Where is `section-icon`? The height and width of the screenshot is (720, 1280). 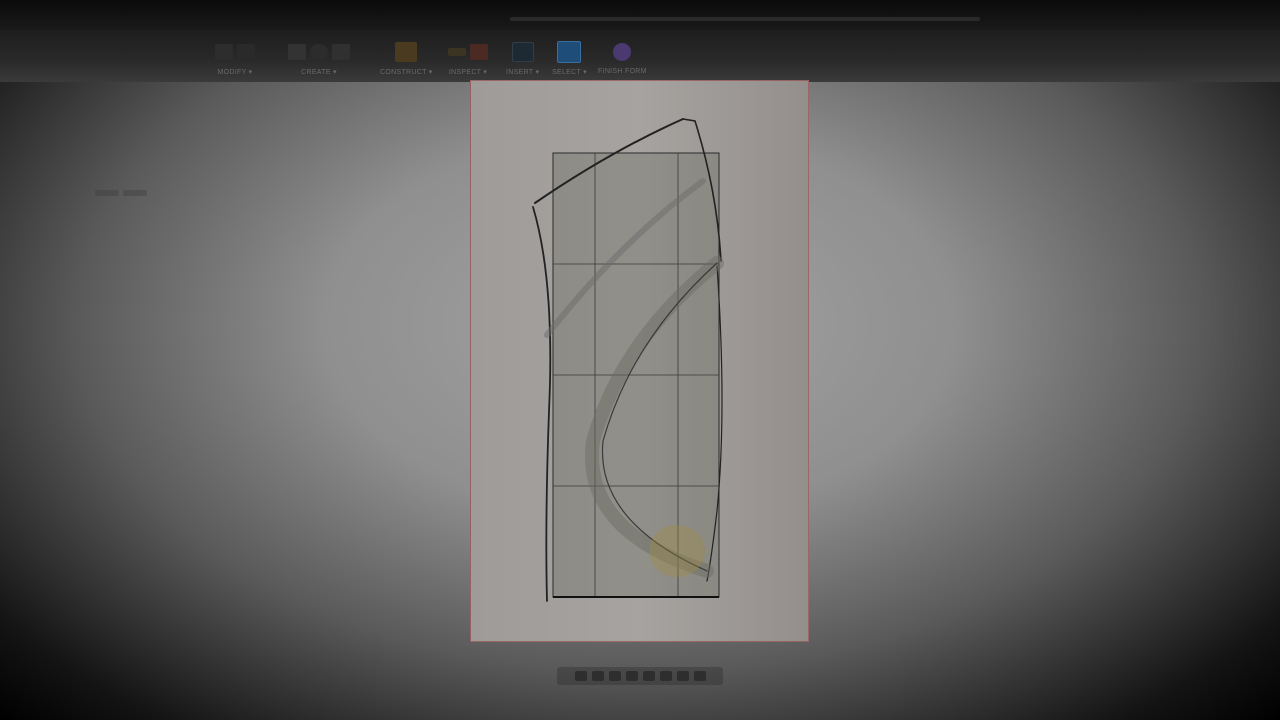
section-icon is located at coordinates (479, 52).